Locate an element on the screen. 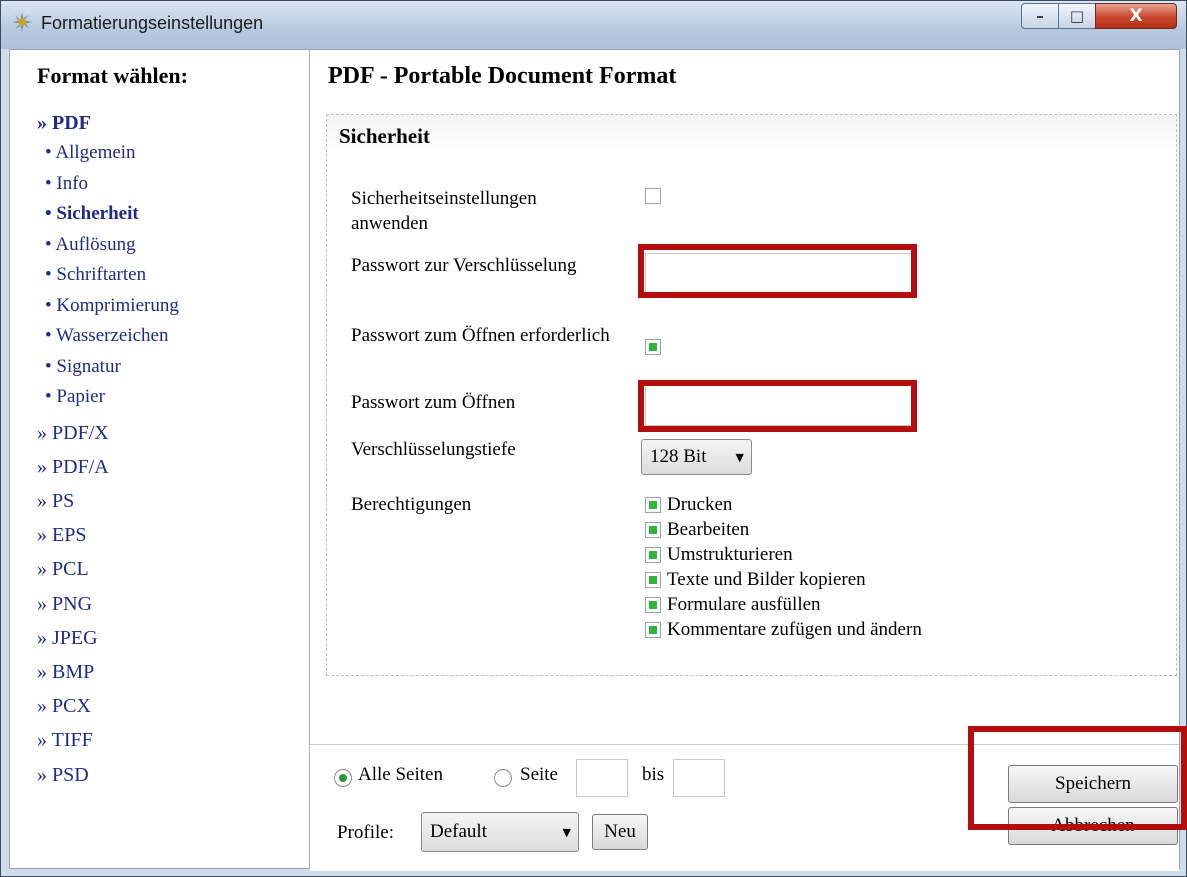  app-icon is located at coordinates (22, 22).